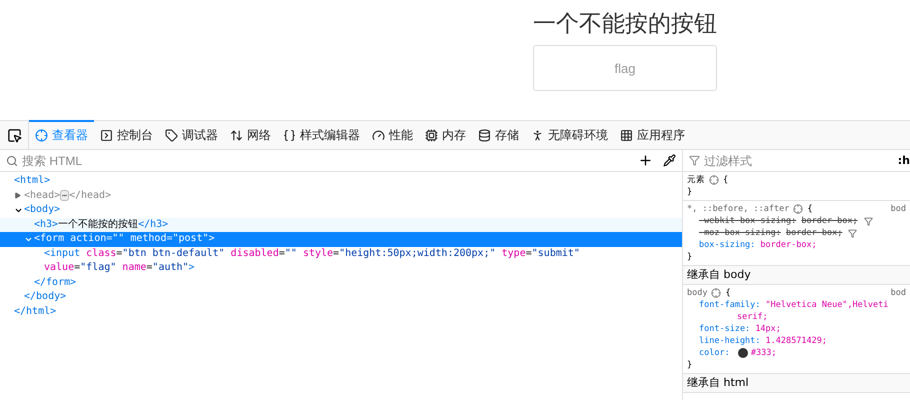 The height and width of the screenshot is (400, 910). I want to click on tag-icon, so click(171, 135).